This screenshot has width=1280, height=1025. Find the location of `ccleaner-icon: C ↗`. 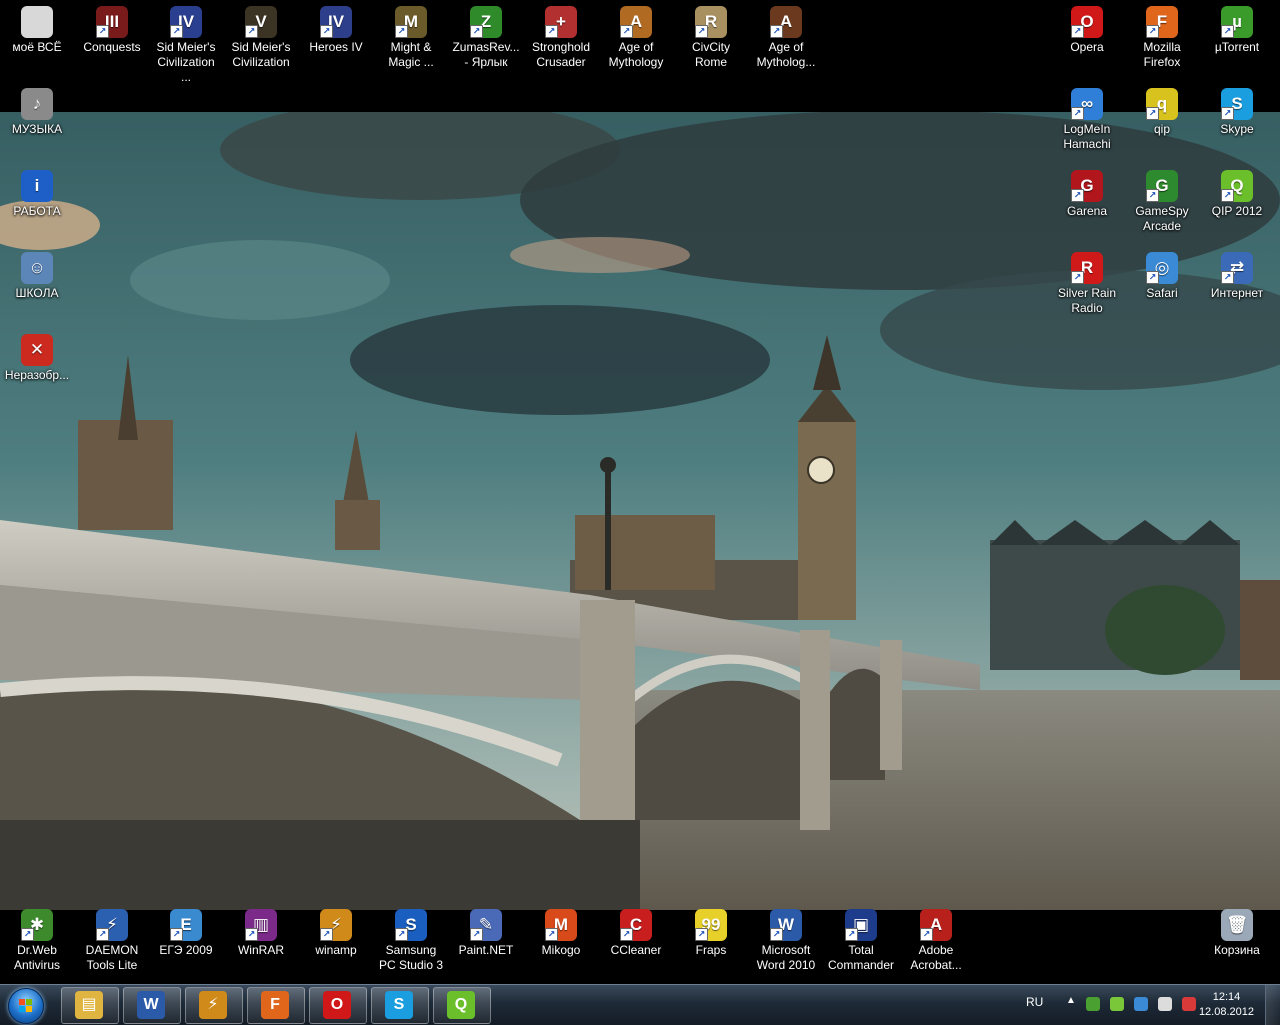

ccleaner-icon: C ↗ is located at coordinates (636, 925).